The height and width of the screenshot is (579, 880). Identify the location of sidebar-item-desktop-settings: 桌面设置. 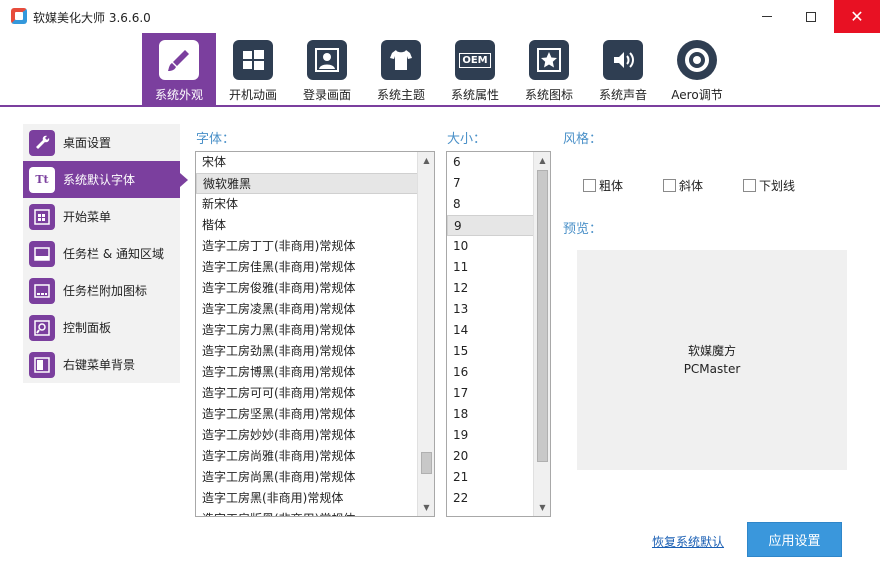
(101, 142).